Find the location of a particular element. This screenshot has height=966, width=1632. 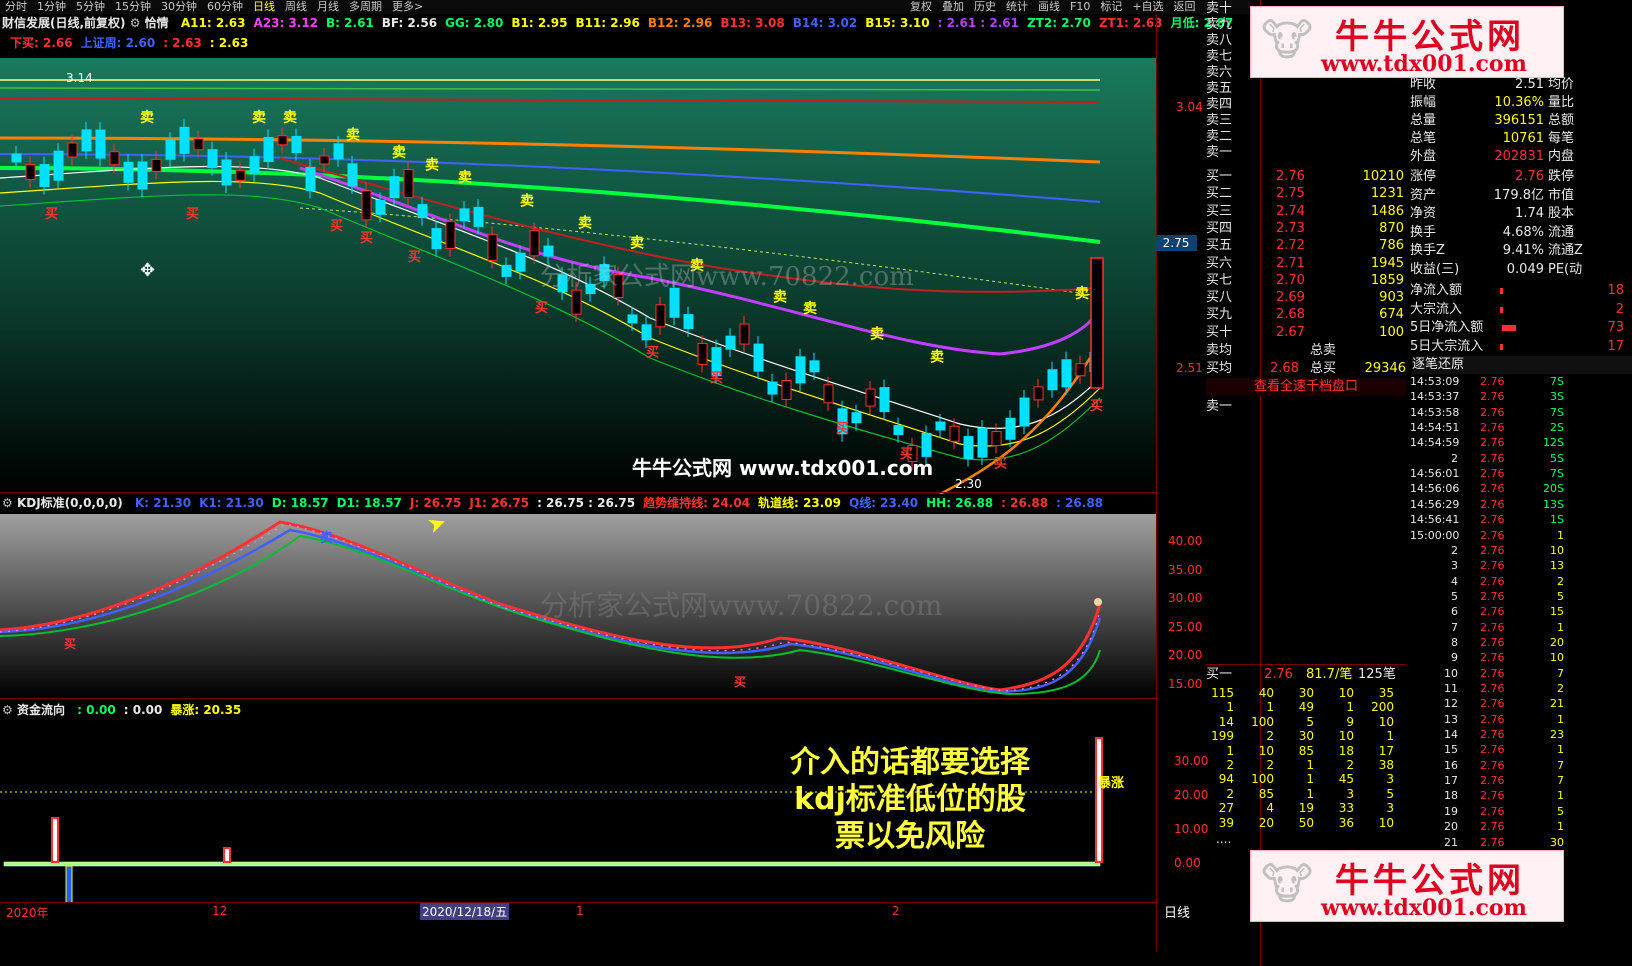

tab-4: 30分钟 is located at coordinates (179, 7).